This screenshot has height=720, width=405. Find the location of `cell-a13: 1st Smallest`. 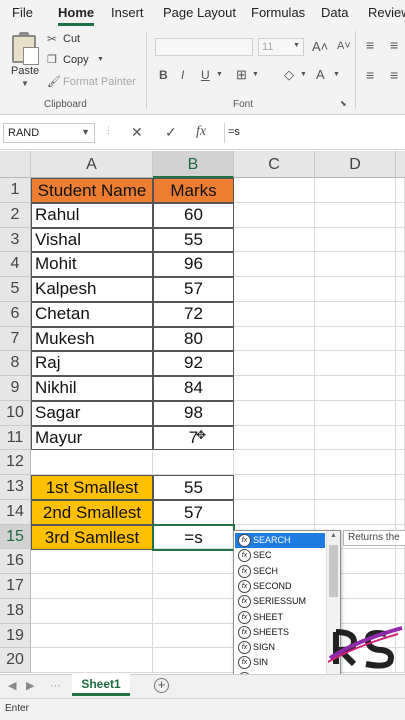

cell-a13: 1st Smallest is located at coordinates (92, 487).